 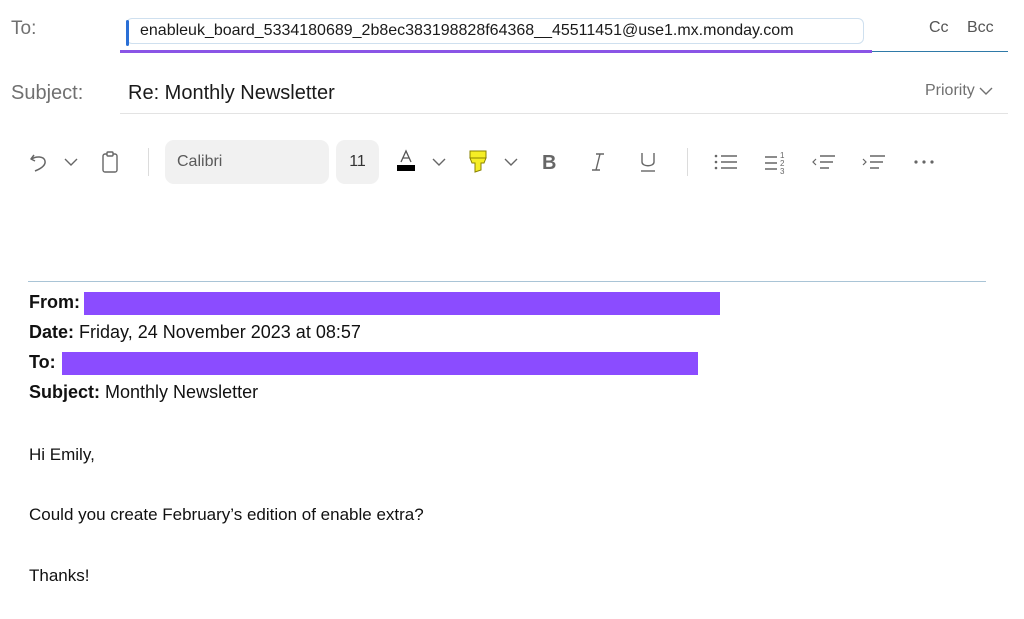 I want to click on formatting-toolbar: Calibri 11 B 123, so click(x=512, y=162).